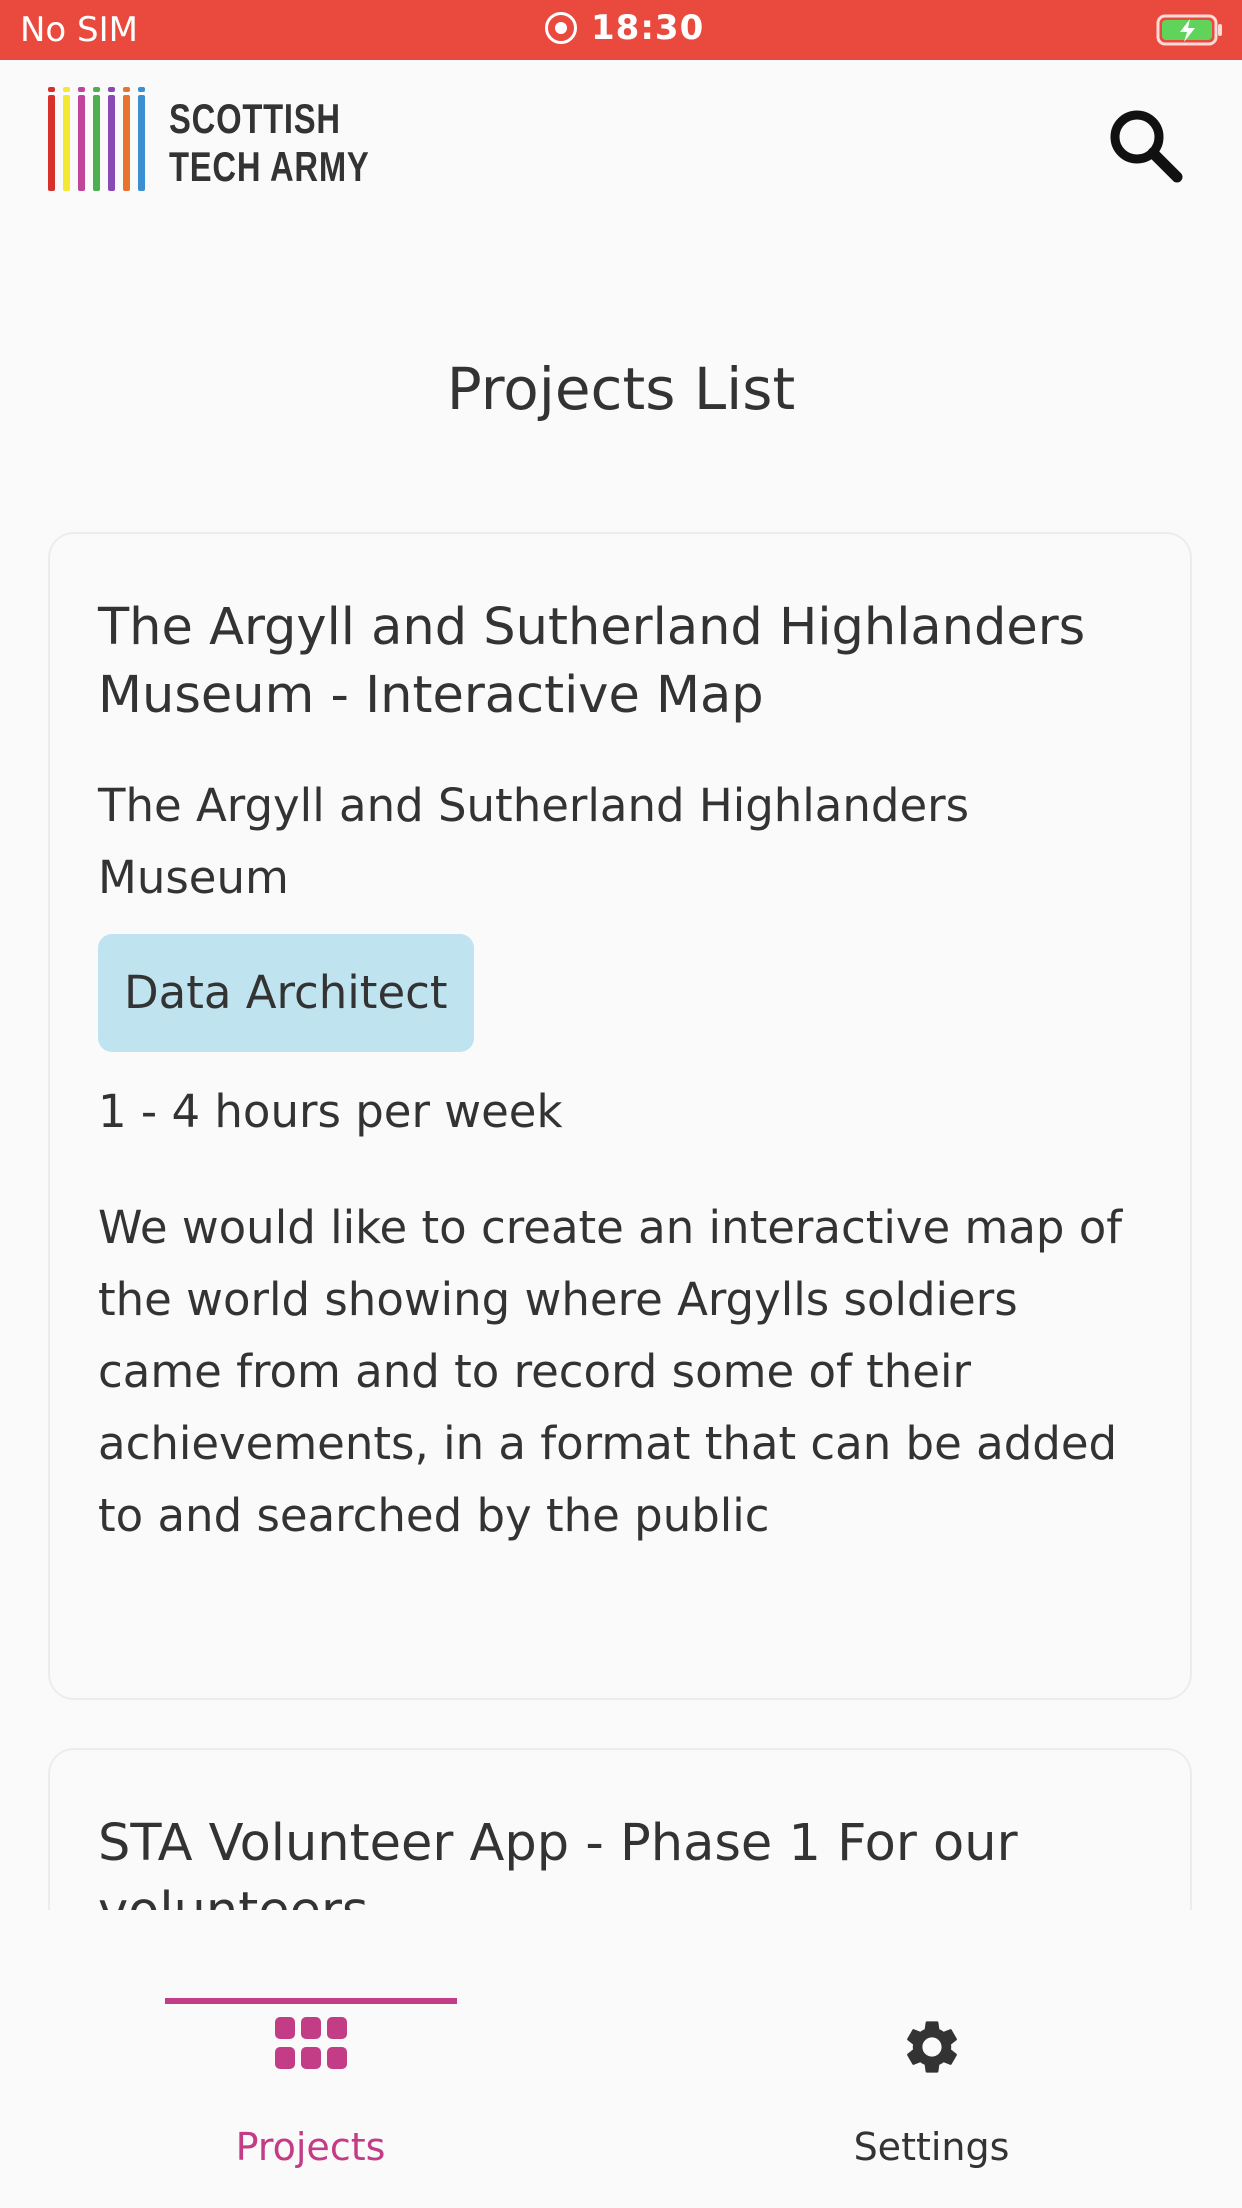 This screenshot has width=1242, height=2208. What do you see at coordinates (561, 28) in the screenshot?
I see `screen-record-icon` at bounding box center [561, 28].